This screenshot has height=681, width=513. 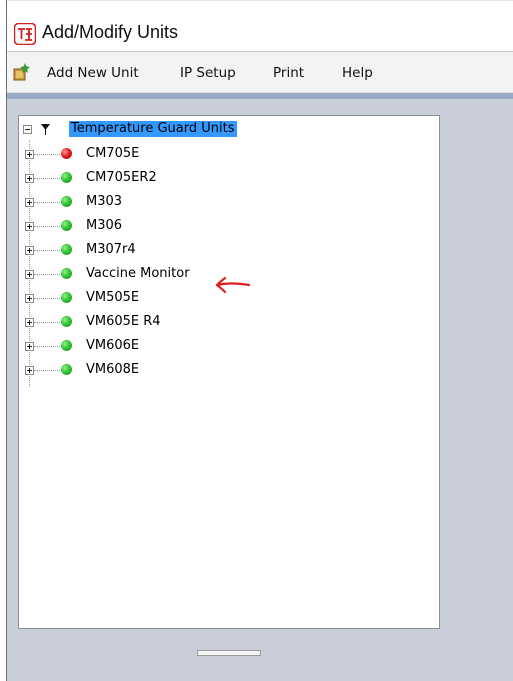 What do you see at coordinates (27, 129) in the screenshot?
I see `collapse-icon` at bounding box center [27, 129].